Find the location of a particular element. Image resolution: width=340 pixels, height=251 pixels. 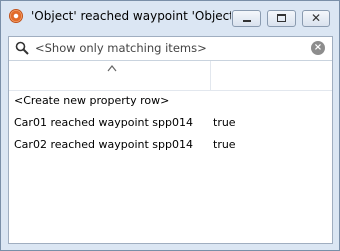

table-row: Car01 reached waypoint spp014 true is located at coordinates (170, 123).